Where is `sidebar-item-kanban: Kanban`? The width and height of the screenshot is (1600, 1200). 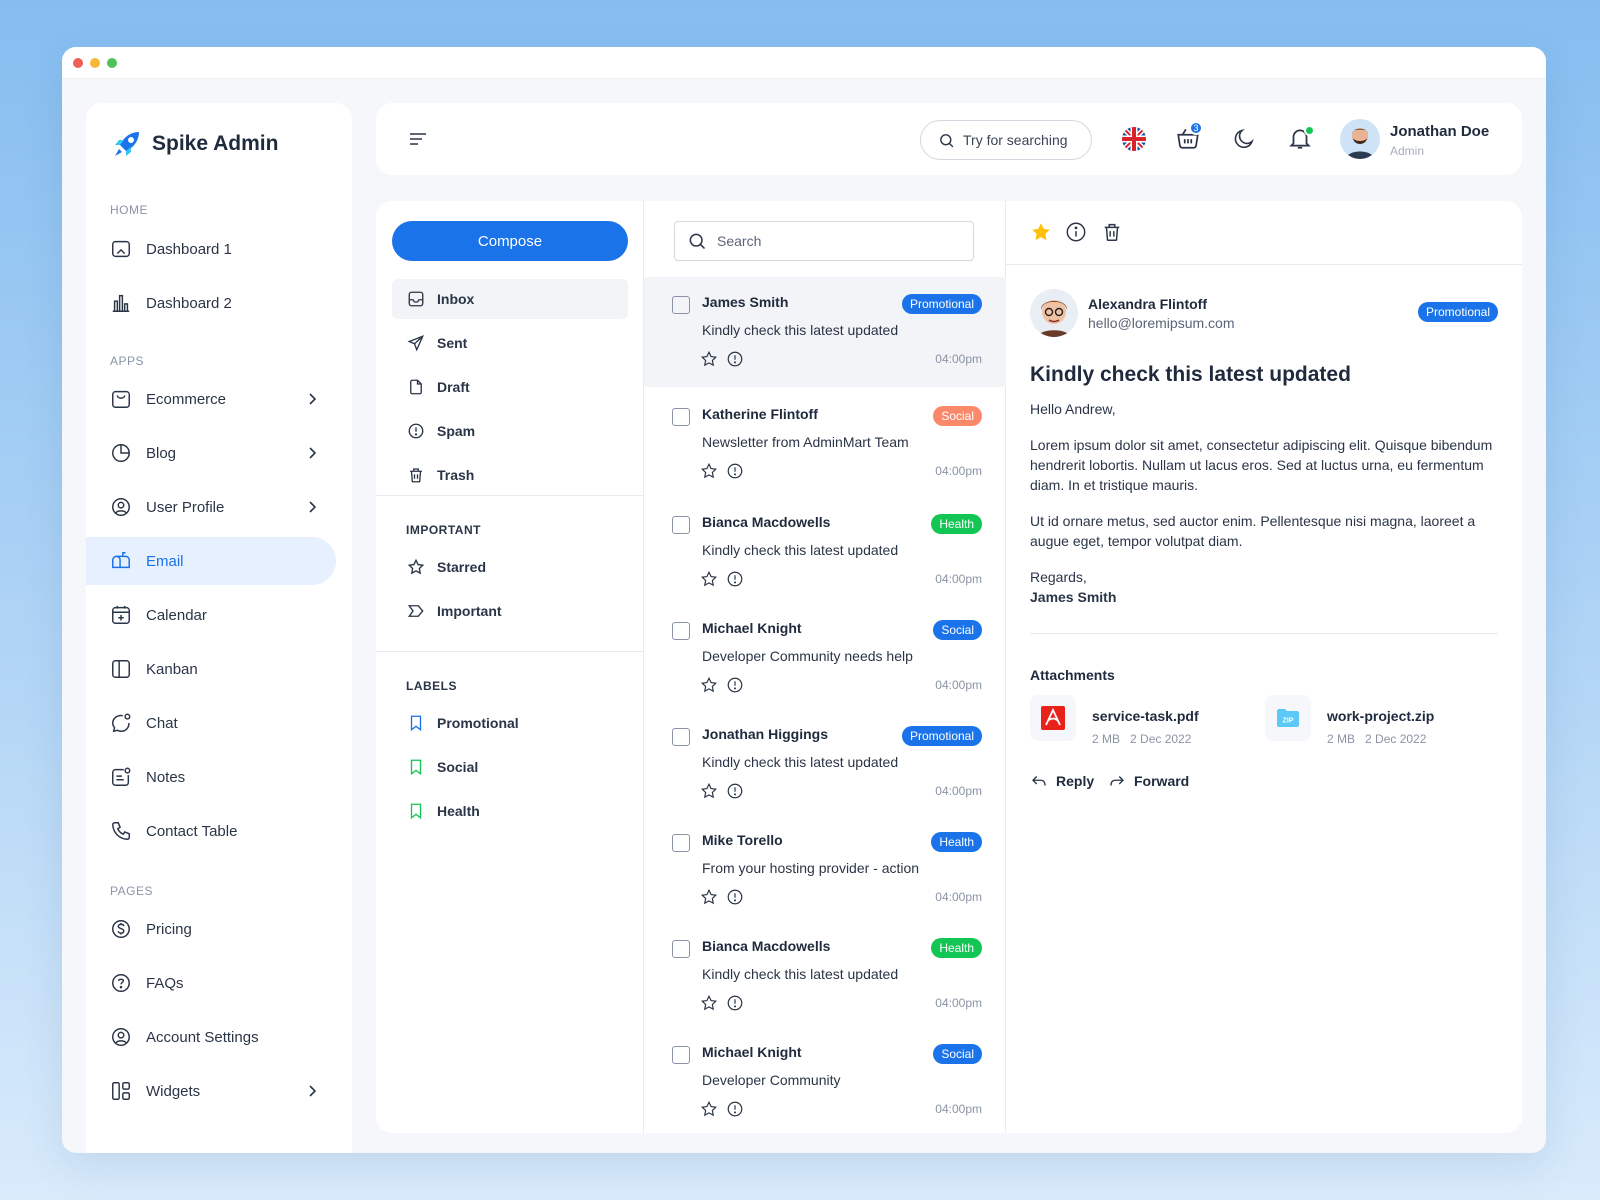
sidebar-item-kanban: Kanban is located at coordinates (211, 669).